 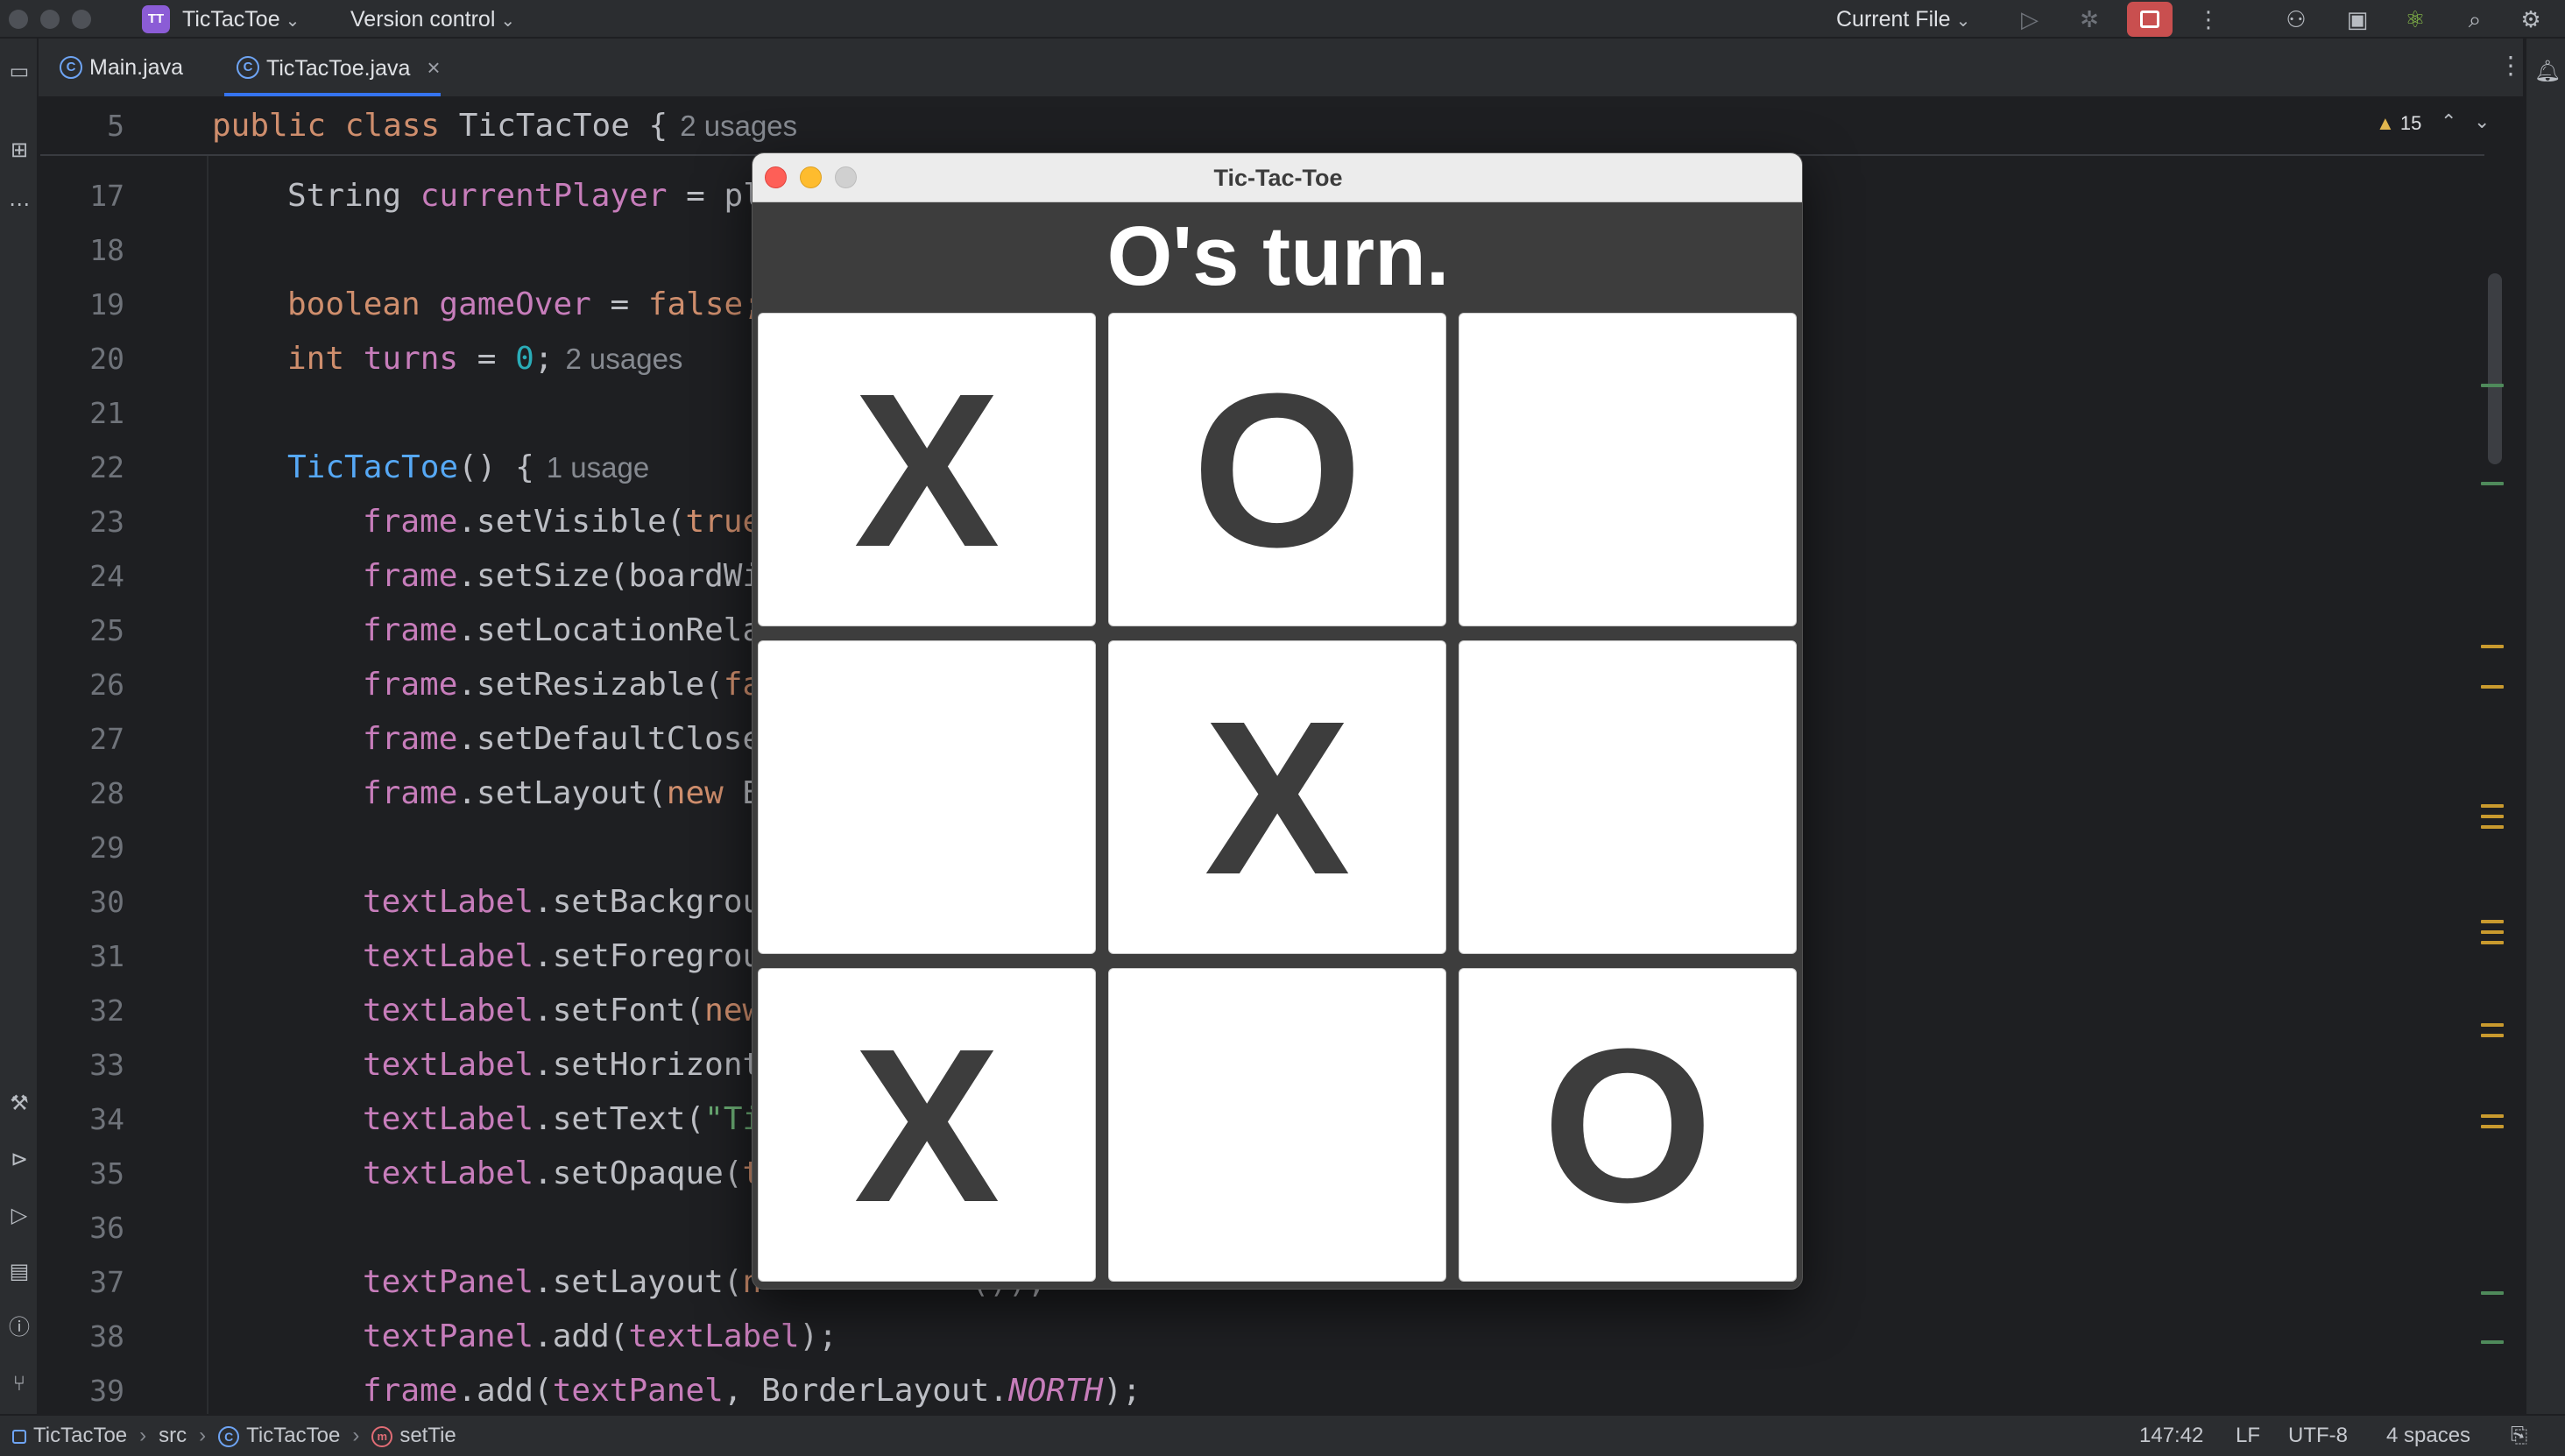 I want to click on close-tab-icon: ×, so click(x=433, y=67).